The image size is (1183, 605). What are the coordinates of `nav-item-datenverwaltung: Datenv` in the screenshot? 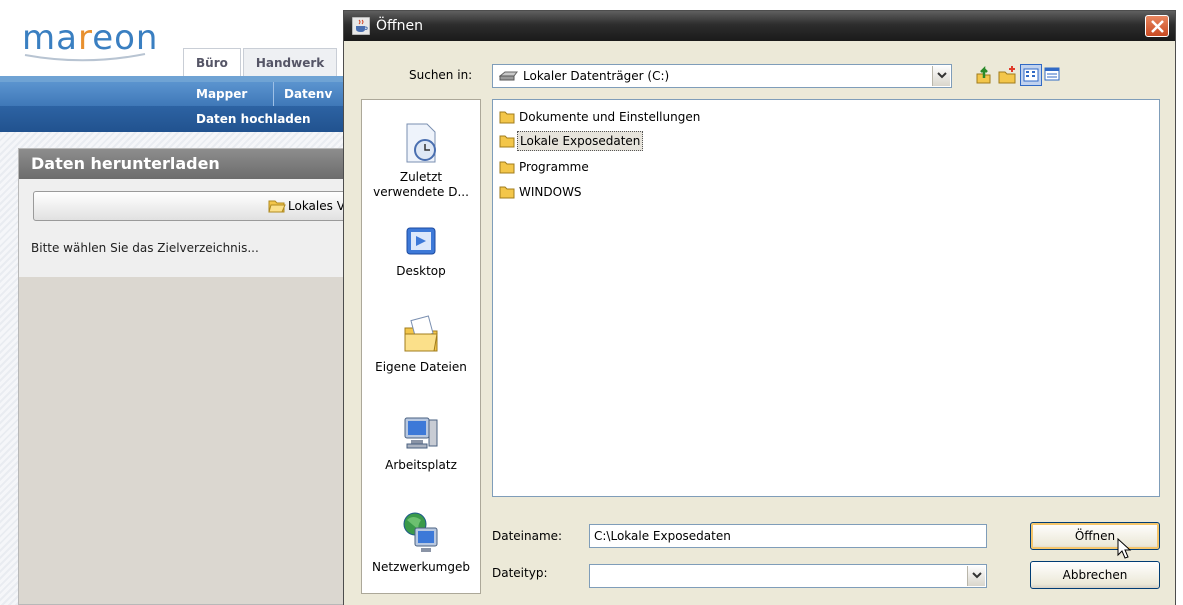 It's located at (307, 94).